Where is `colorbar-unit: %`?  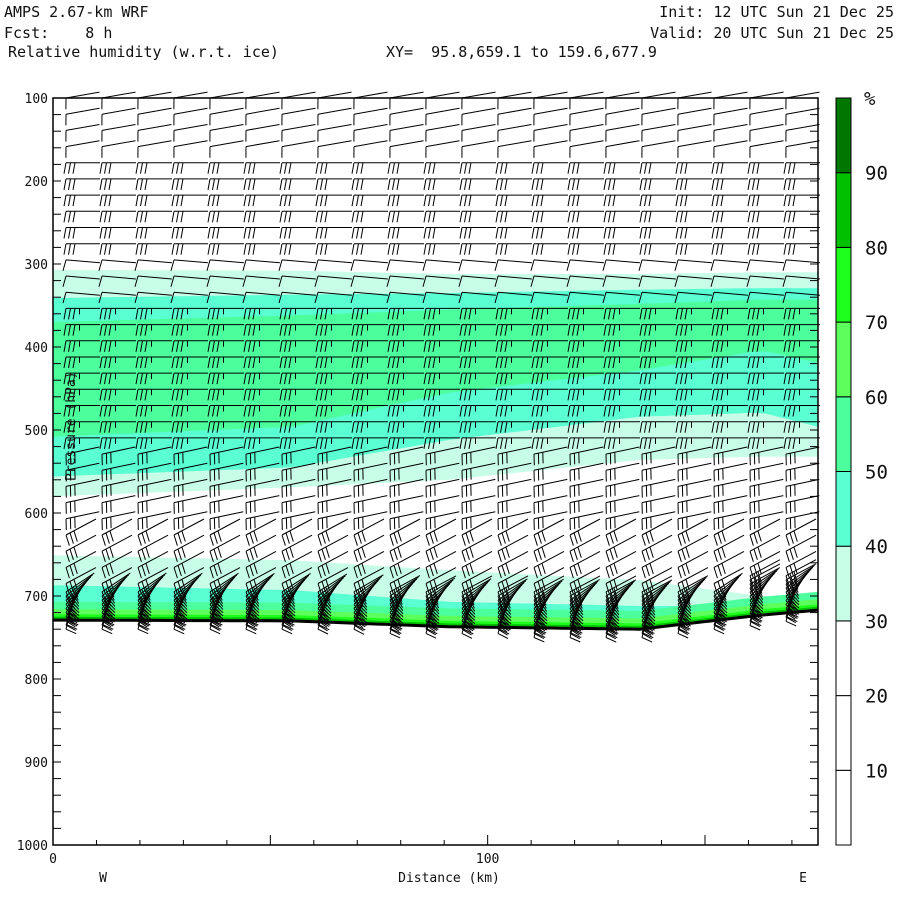
colorbar-unit: % is located at coordinates (870, 99).